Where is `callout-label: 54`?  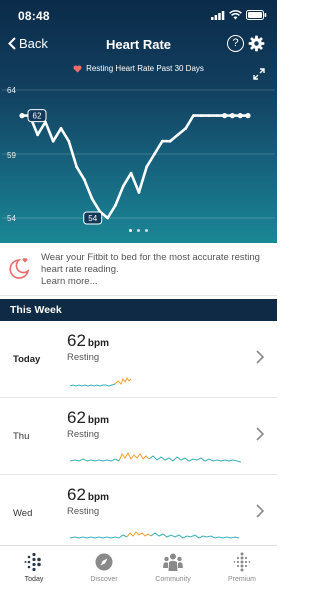 callout-label: 54 is located at coordinates (92, 218).